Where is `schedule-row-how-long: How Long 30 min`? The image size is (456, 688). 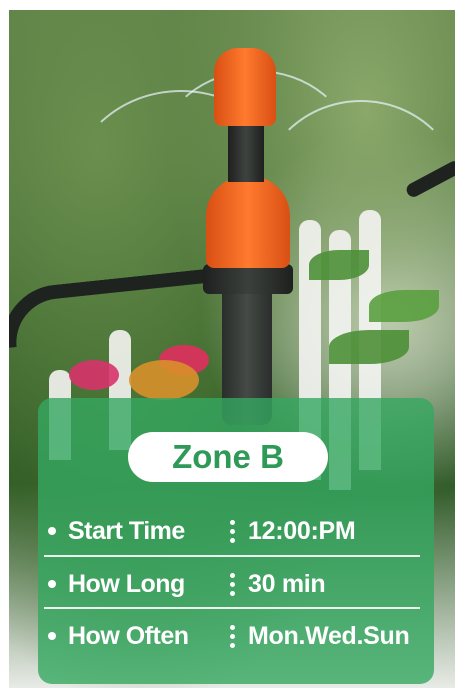 schedule-row-how-long: How Long 30 min is located at coordinates (240, 584).